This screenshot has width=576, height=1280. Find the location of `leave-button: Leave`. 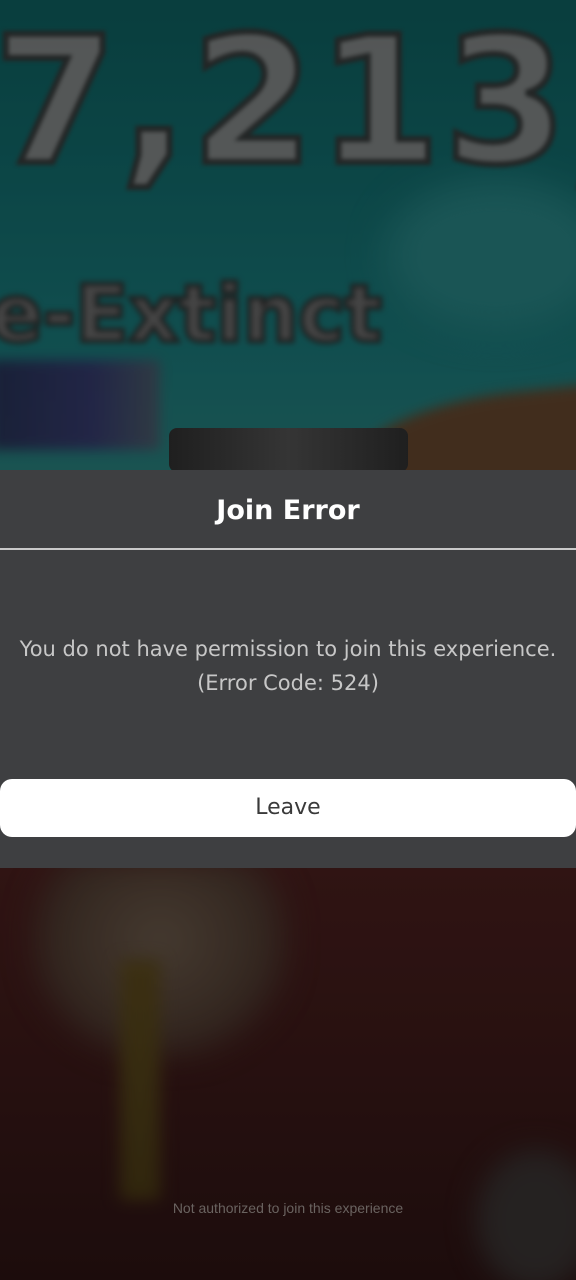

leave-button: Leave is located at coordinates (288, 808).